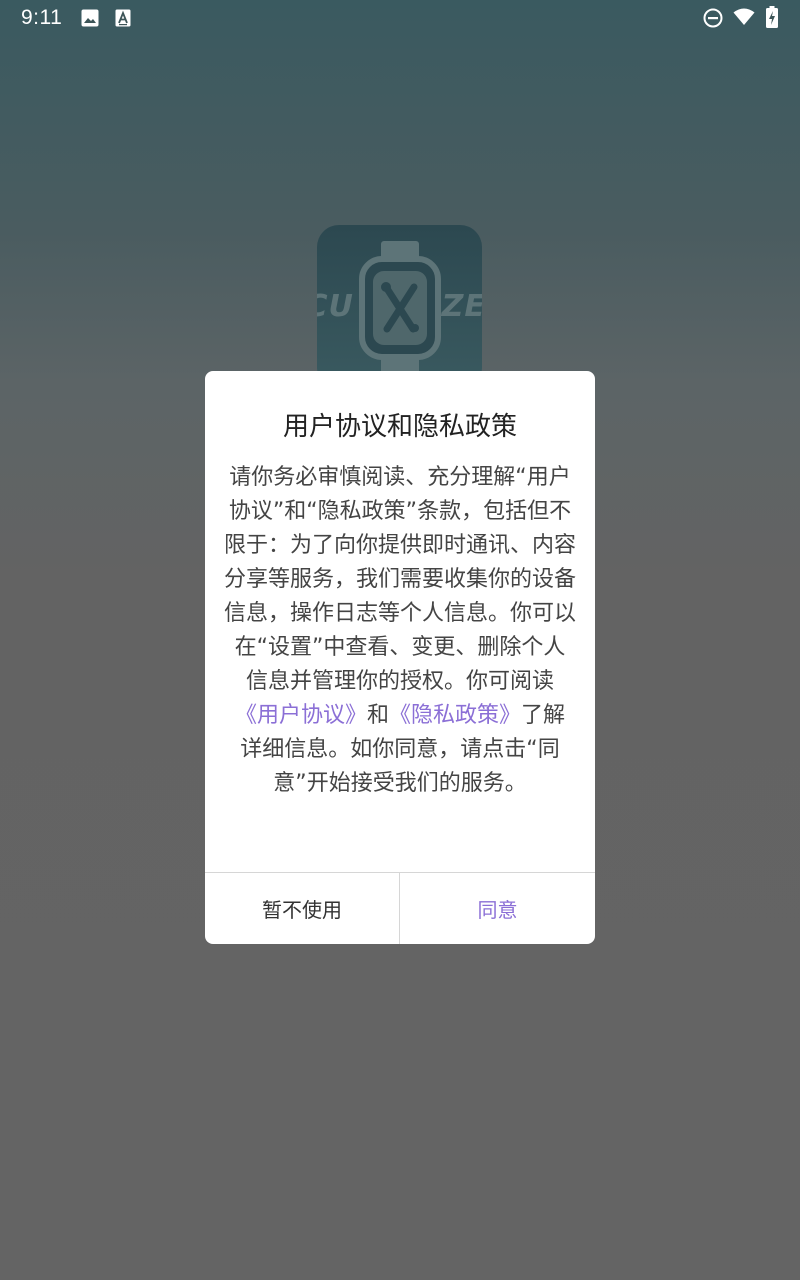 The width and height of the screenshot is (800, 1280). I want to click on status-bar: 9:11, so click(400, 18).